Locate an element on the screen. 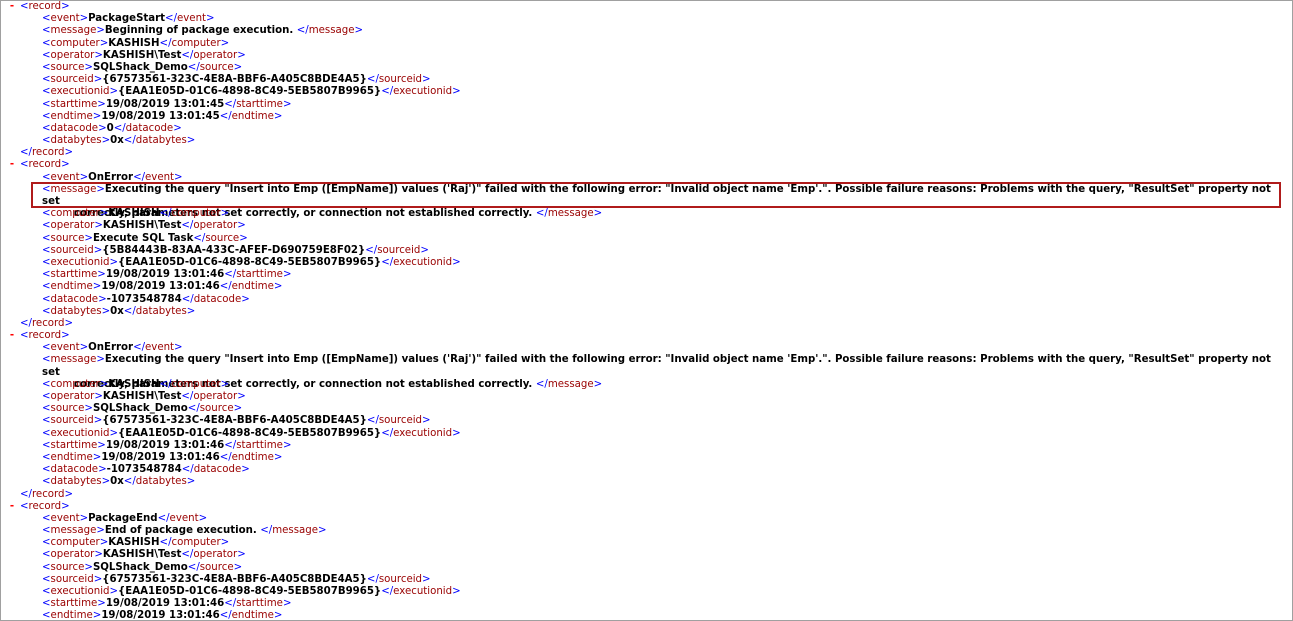  tag-name: databytes is located at coordinates (161, 141).